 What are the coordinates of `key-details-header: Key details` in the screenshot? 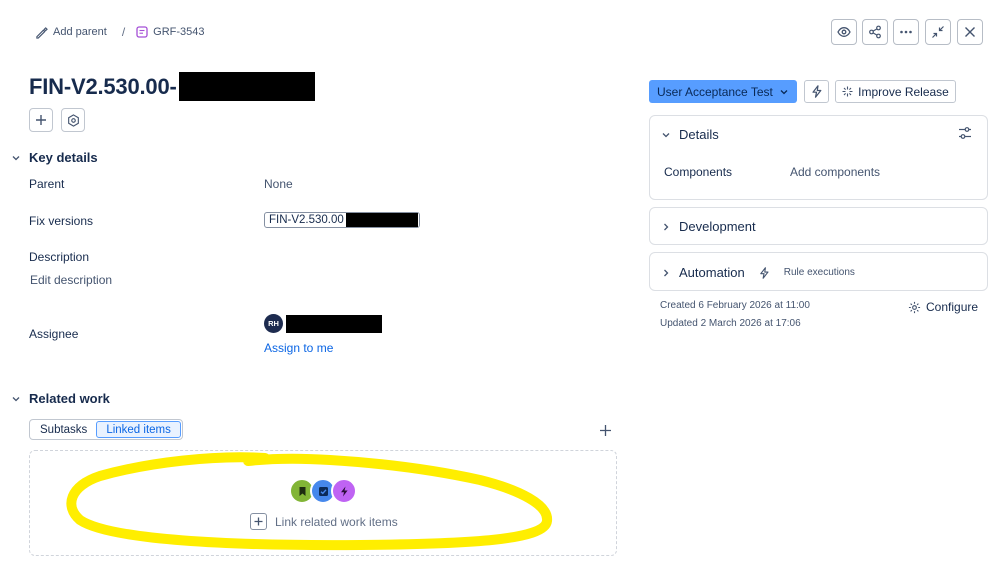 It's located at (54, 157).